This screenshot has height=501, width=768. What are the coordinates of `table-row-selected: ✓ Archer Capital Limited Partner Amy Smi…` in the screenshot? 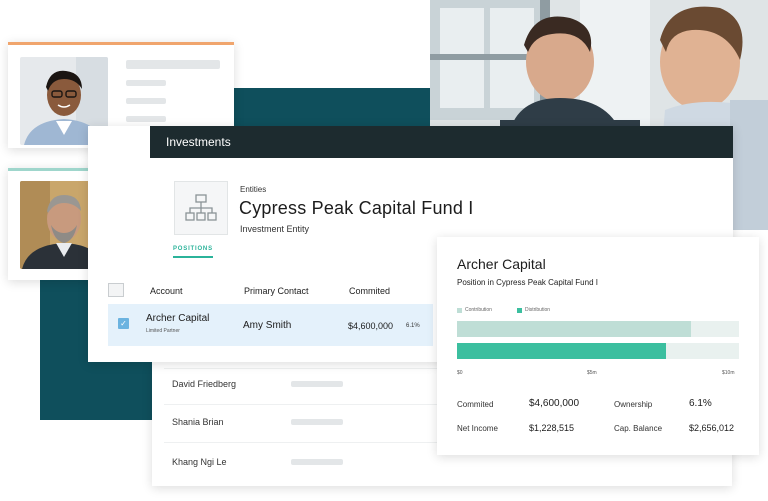 It's located at (270, 325).